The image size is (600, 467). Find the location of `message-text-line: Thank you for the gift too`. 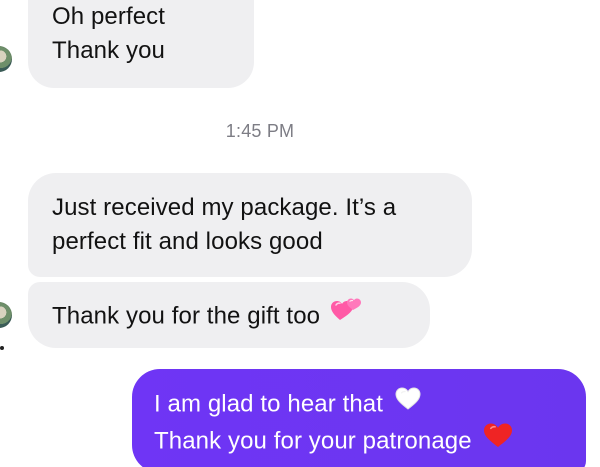

message-text-line: Thank you for the gift too is located at coordinates (241, 317).